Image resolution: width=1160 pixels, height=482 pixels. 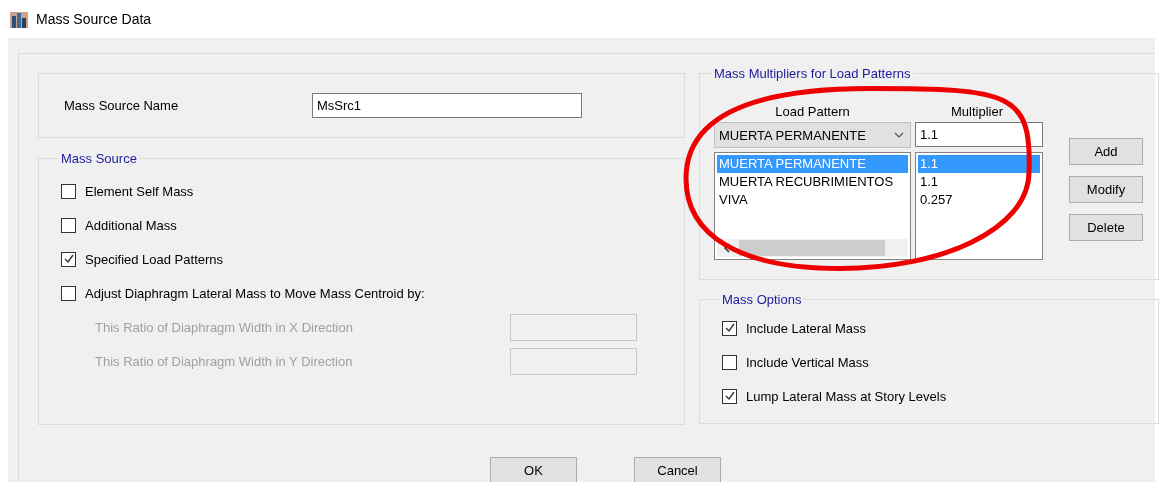 I want to click on chevron-down-icon, so click(x=899, y=135).